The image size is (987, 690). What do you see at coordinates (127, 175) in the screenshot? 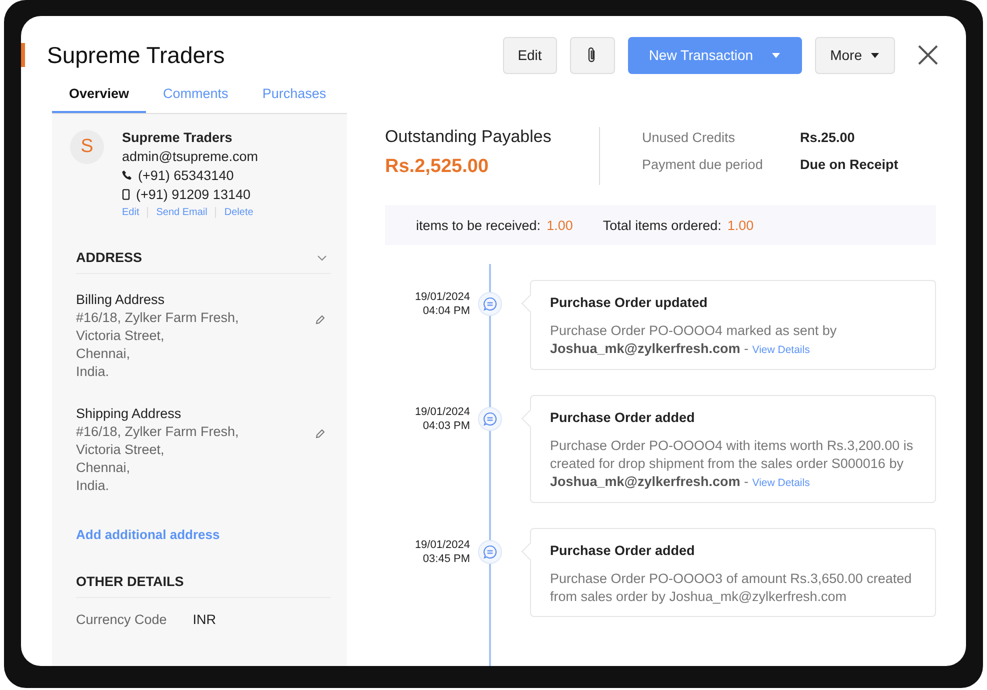
I see `phone-icon` at bounding box center [127, 175].